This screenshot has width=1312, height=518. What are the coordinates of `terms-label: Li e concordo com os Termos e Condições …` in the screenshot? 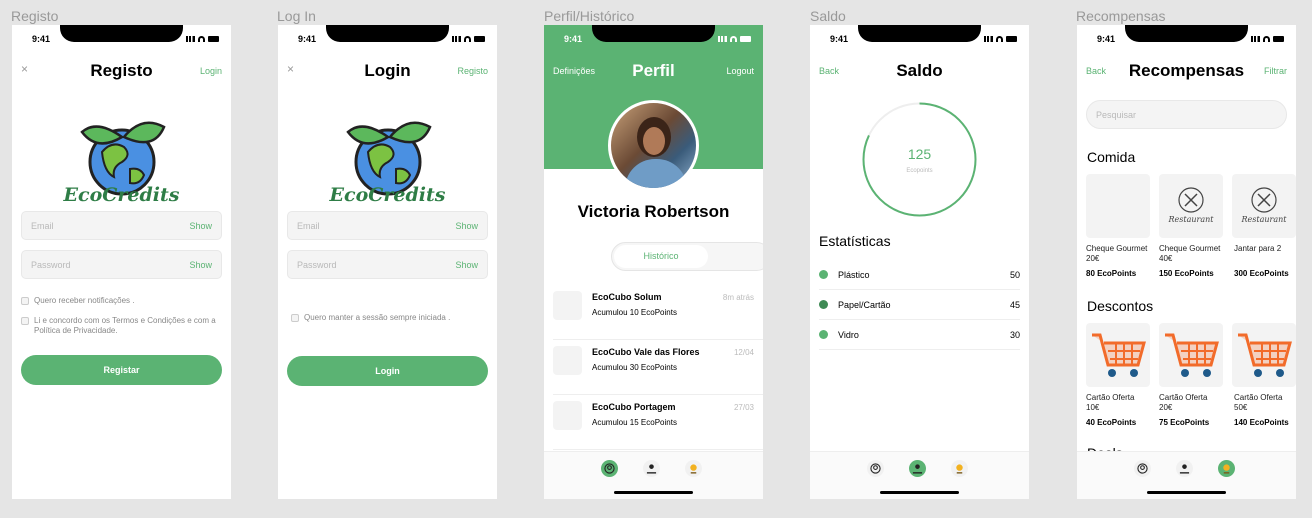 It's located at (125, 325).